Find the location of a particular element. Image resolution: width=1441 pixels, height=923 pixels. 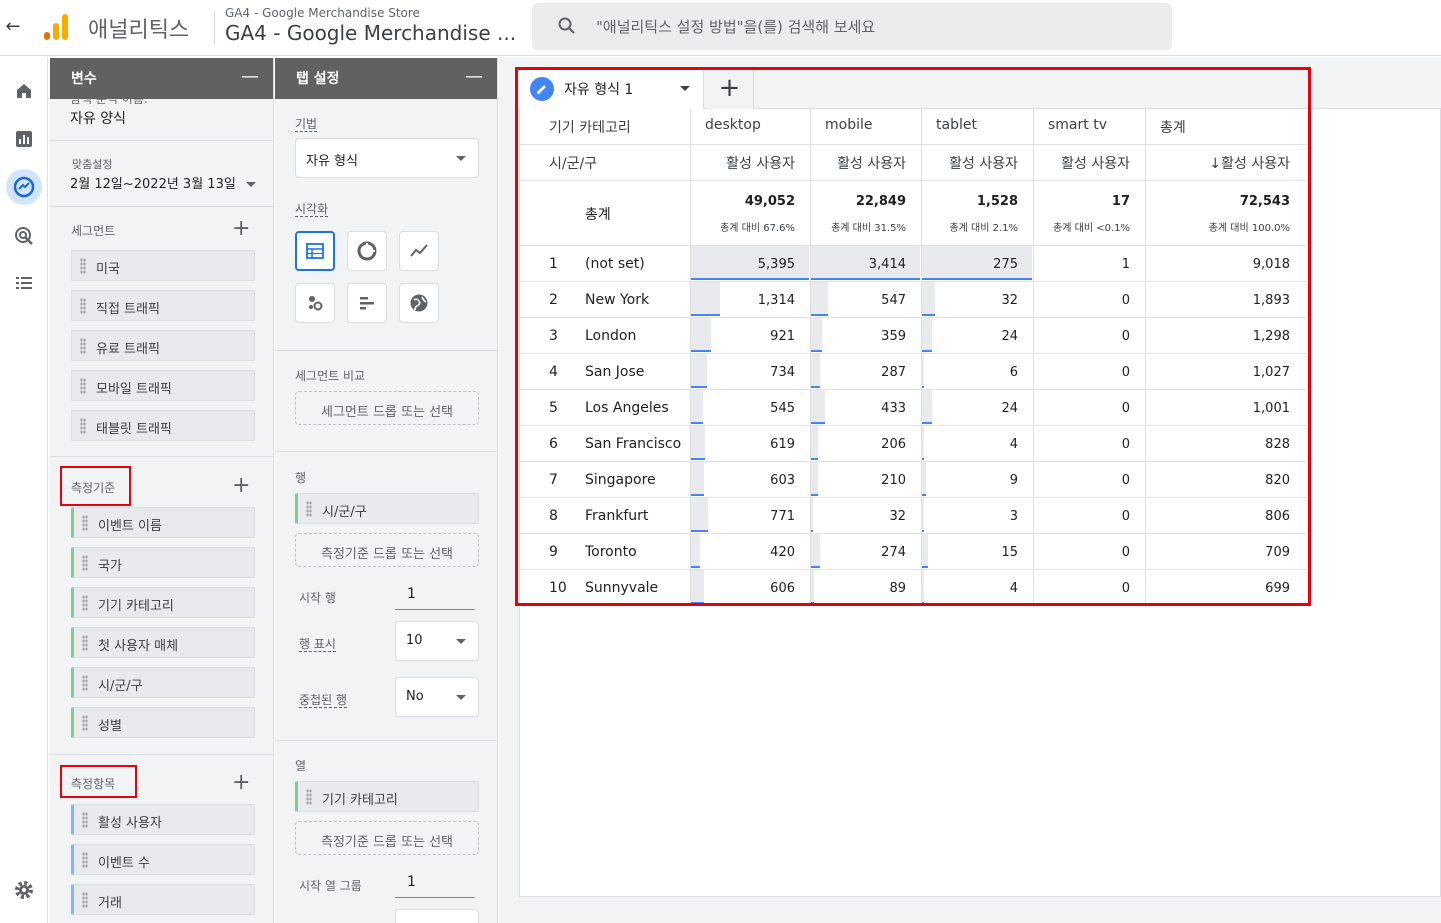

start-row-label: 시작 행 is located at coordinates (317, 598).